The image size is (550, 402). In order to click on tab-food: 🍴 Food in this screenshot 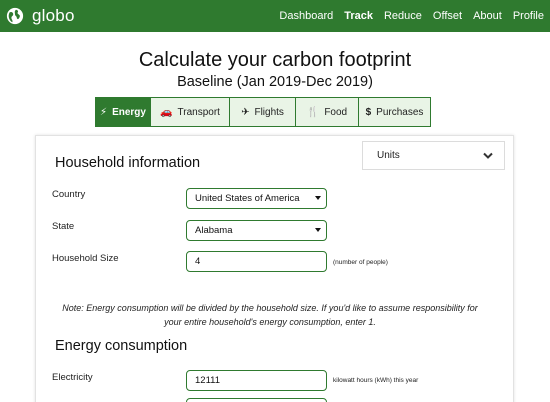, I will do `click(327, 112)`.